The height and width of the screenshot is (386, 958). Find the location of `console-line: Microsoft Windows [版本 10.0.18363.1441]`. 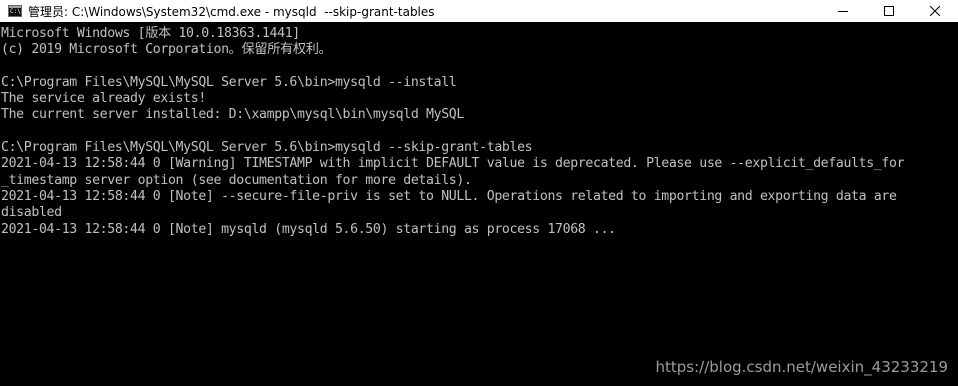

console-line: Microsoft Windows [版本 10.0.18363.1441] is located at coordinates (150, 33).